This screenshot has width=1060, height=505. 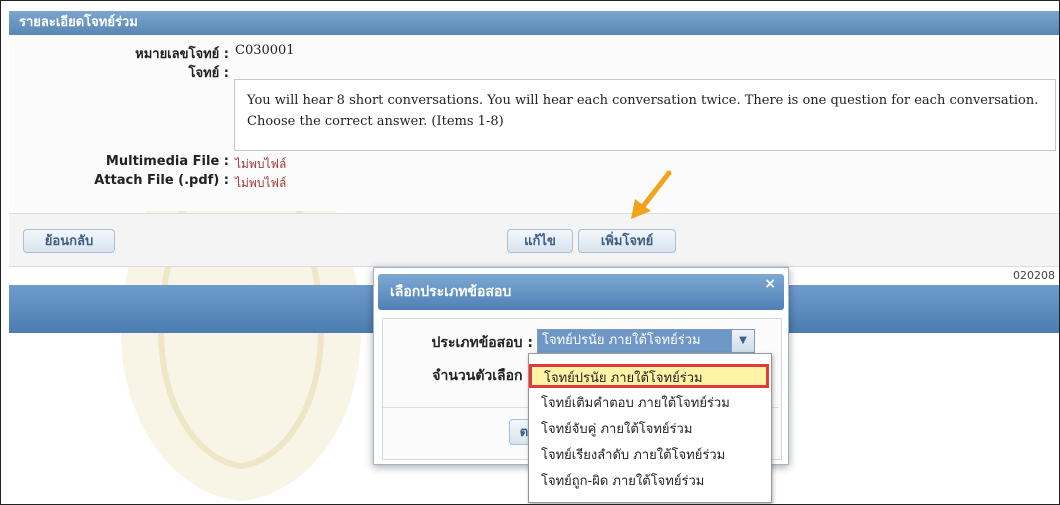 What do you see at coordinates (261, 183) in the screenshot?
I see `attach-file-value: ไม่พบไฟล์` at bounding box center [261, 183].